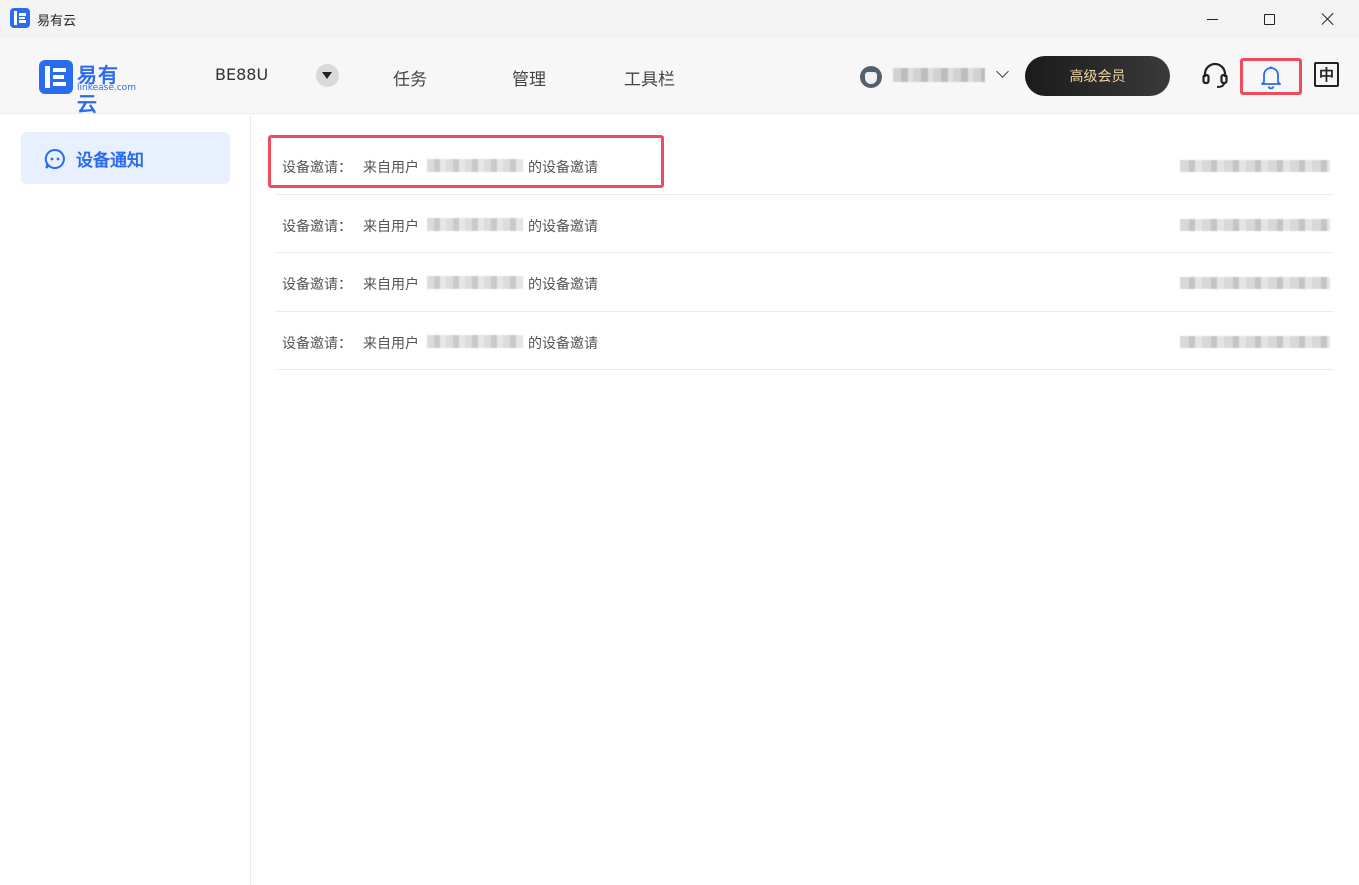  I want to click on brand-logo: 易有云 linkease.com, so click(89, 88).